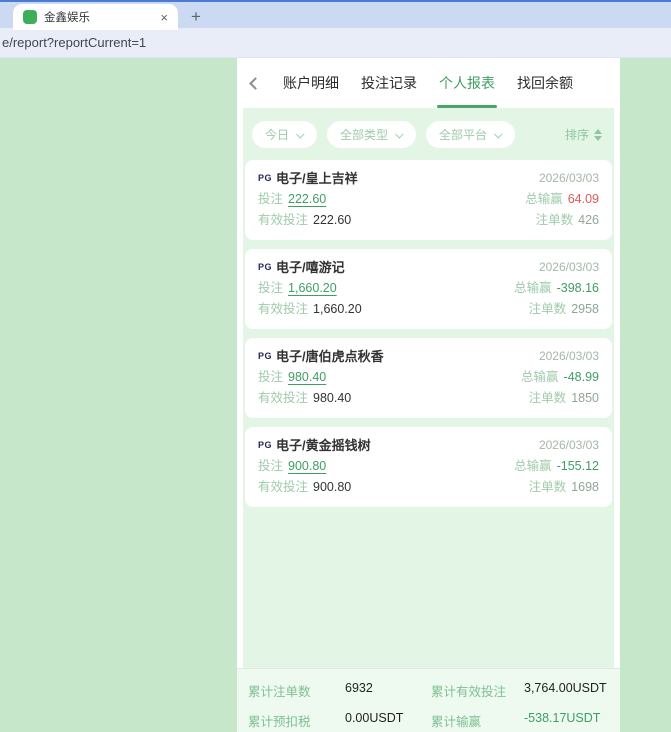 This screenshot has height=732, width=671. What do you see at coordinates (279, 692) in the screenshot?
I see `summary-label: 累计注单数` at bounding box center [279, 692].